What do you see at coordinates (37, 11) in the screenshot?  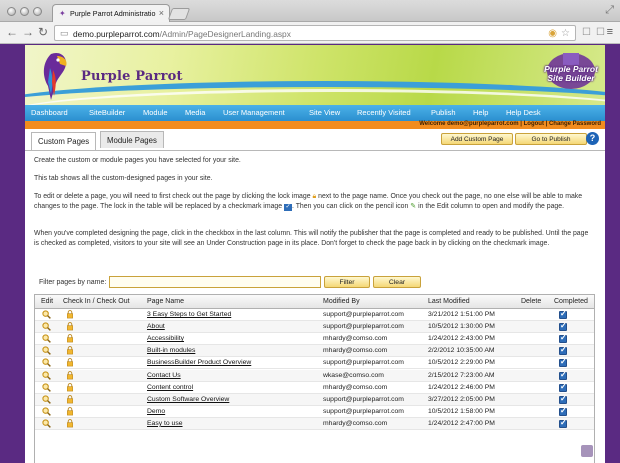 I see `window-zoom-button` at bounding box center [37, 11].